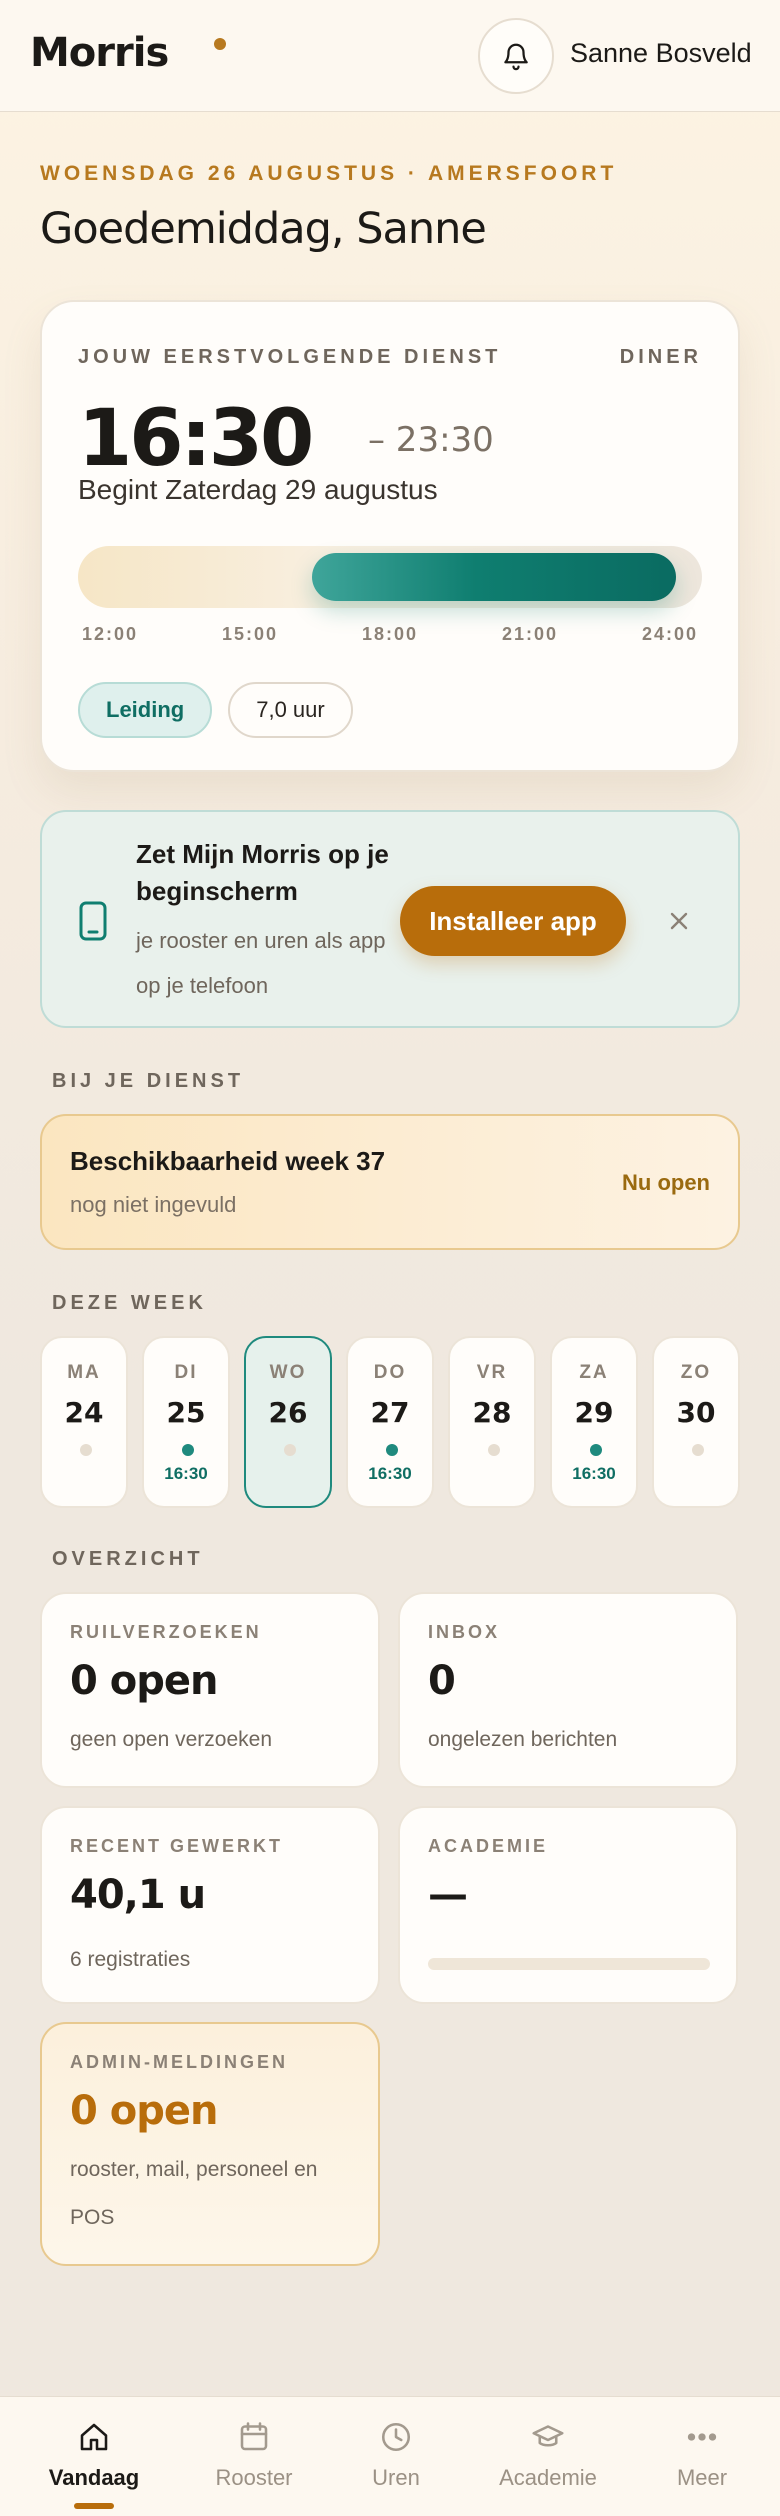 This screenshot has width=780, height=2516. I want to click on logo: Morris, so click(99, 53).